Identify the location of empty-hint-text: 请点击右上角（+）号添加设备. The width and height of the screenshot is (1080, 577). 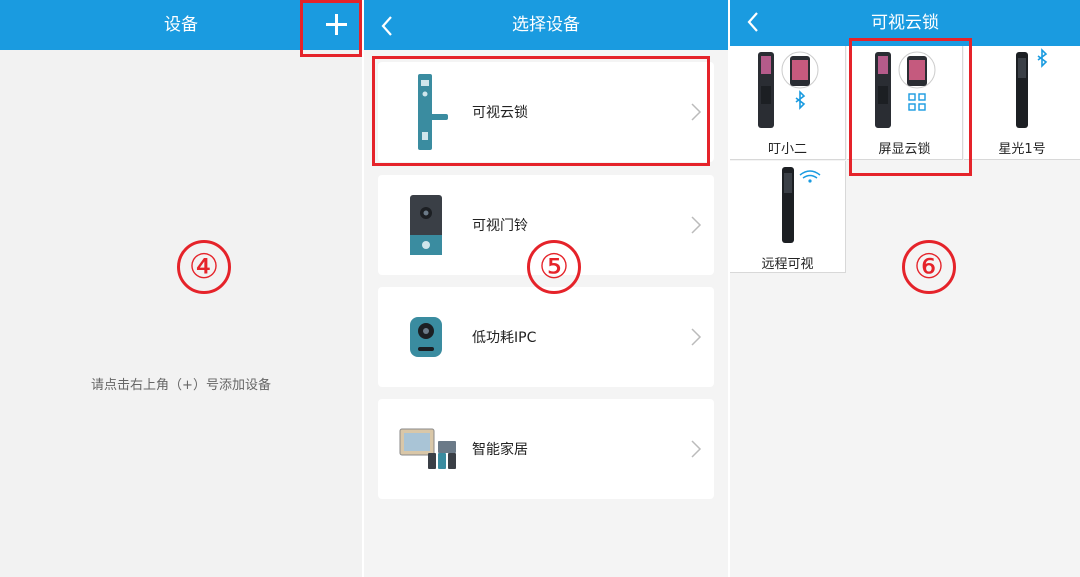
(181, 385).